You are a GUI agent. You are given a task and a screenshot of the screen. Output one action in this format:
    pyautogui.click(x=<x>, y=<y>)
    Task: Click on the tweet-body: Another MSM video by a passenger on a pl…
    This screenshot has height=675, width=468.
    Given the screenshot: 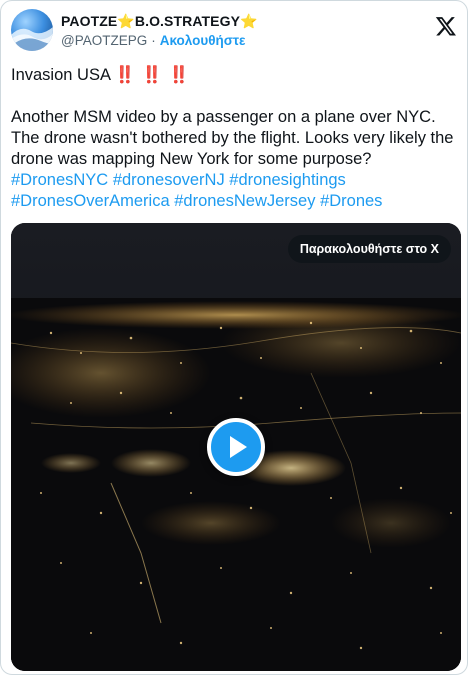 What is the action you would take?
    pyautogui.click(x=232, y=138)
    